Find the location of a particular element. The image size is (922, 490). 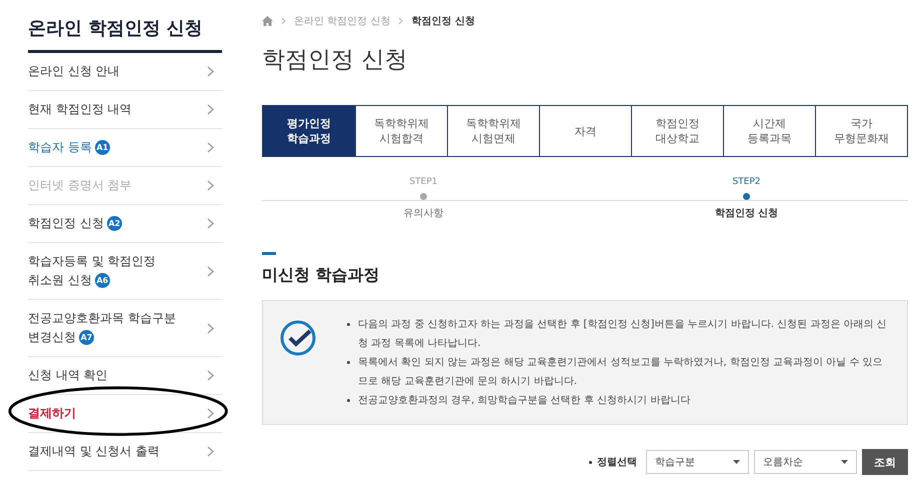

sort-dropdown: 학습구분 is located at coordinates (697, 462).